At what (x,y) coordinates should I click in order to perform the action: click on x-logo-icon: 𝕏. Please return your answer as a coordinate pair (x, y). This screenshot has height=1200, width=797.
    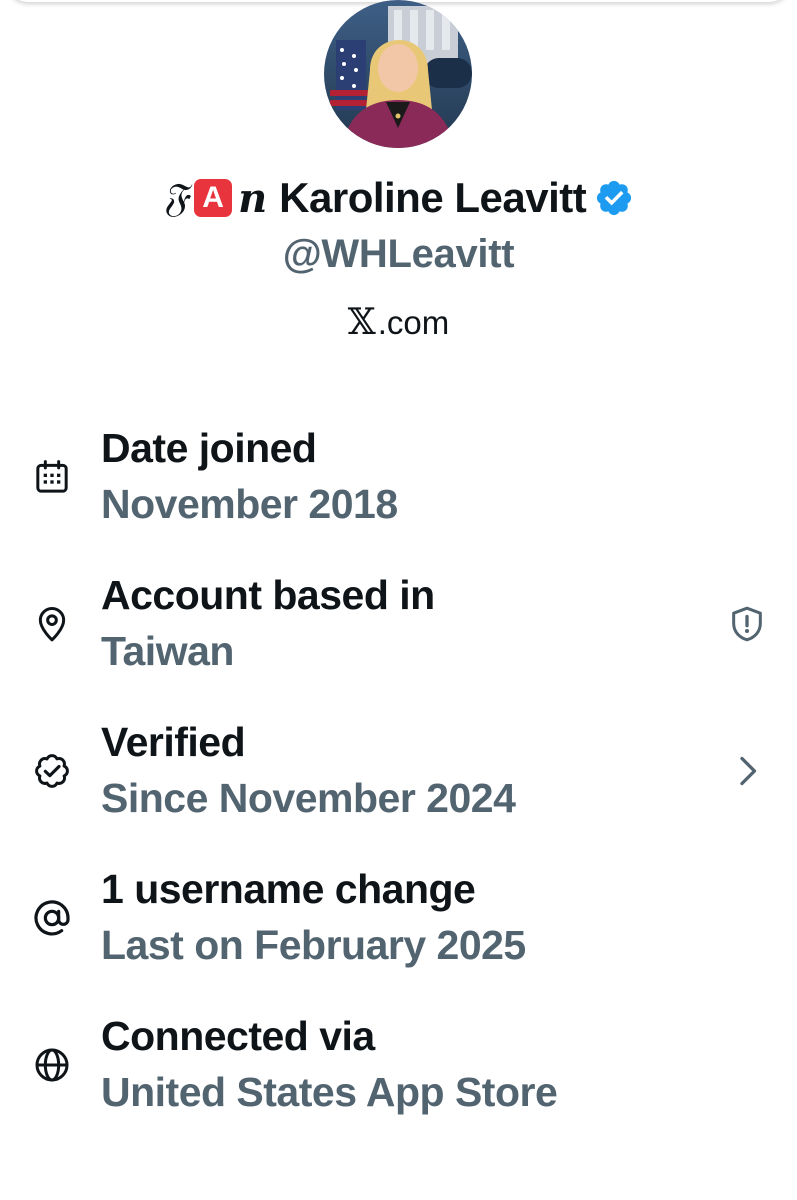
    Looking at the image, I should click on (361, 322).